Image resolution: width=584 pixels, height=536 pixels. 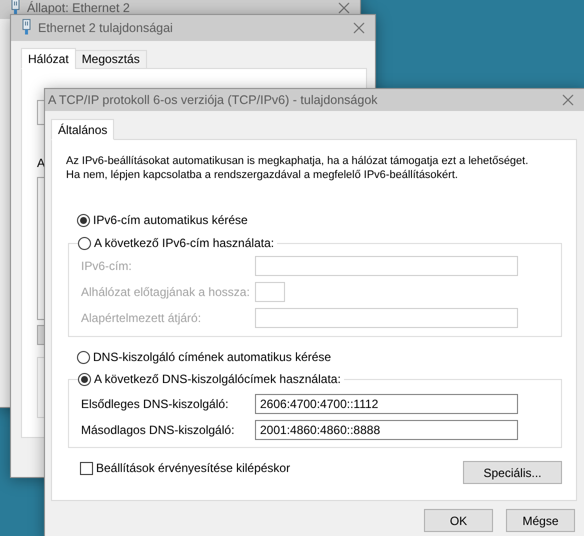 What do you see at coordinates (213, 100) in the screenshot?
I see `window-title: A TCP/IP protokoll 6-os verziója (TCP/IPv6) - tulajdonságok` at bounding box center [213, 100].